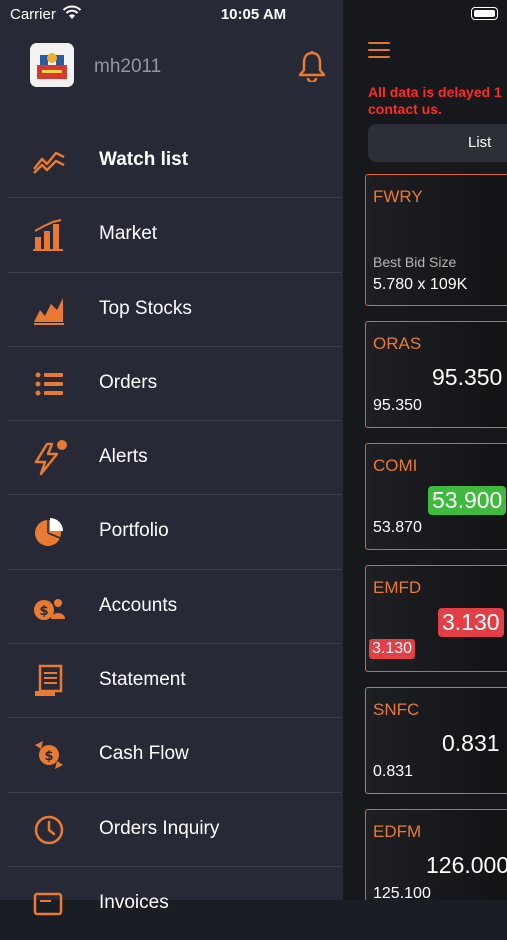 The width and height of the screenshot is (507, 940). What do you see at coordinates (397, 831) in the screenshot?
I see `stock-symbol: EDFM` at bounding box center [397, 831].